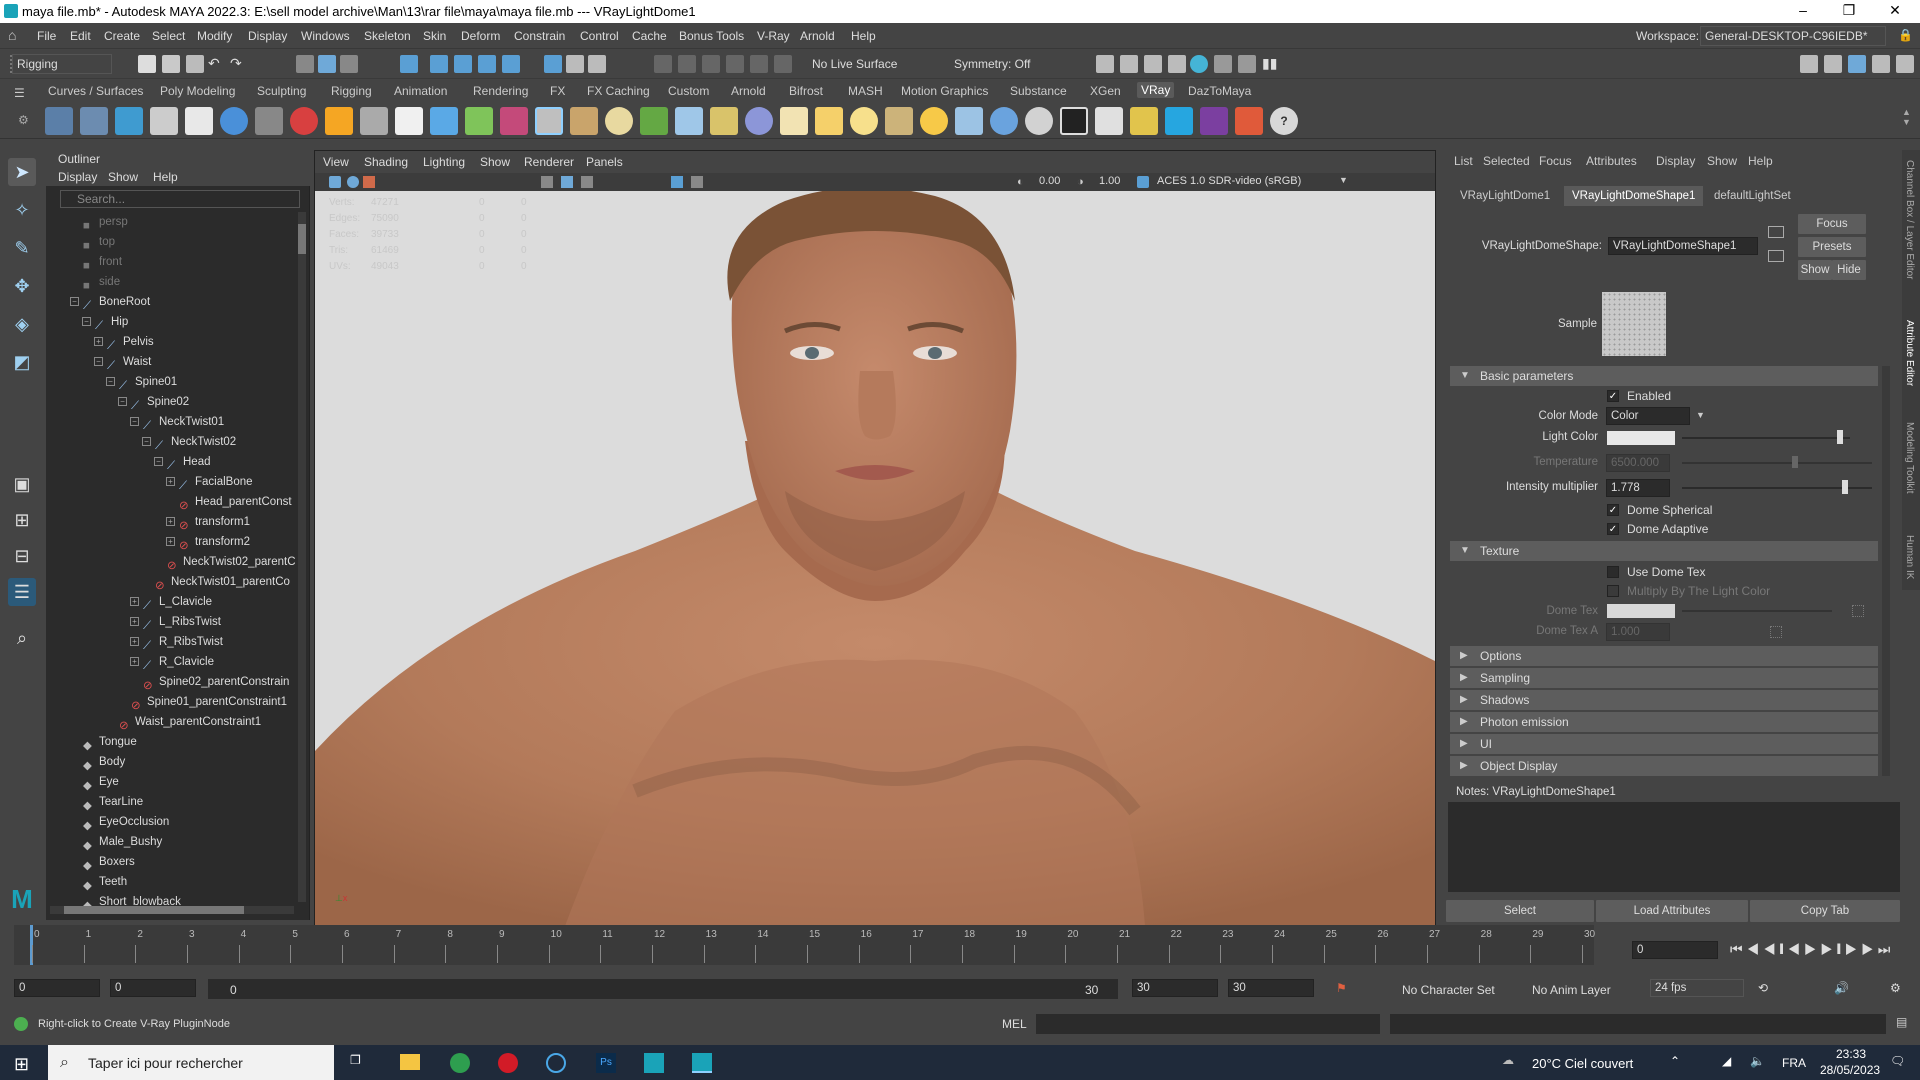 The width and height of the screenshot is (1920, 1080). Describe the element at coordinates (97, 762) in the screenshot. I see `outliner-row: ◆ Body` at that location.